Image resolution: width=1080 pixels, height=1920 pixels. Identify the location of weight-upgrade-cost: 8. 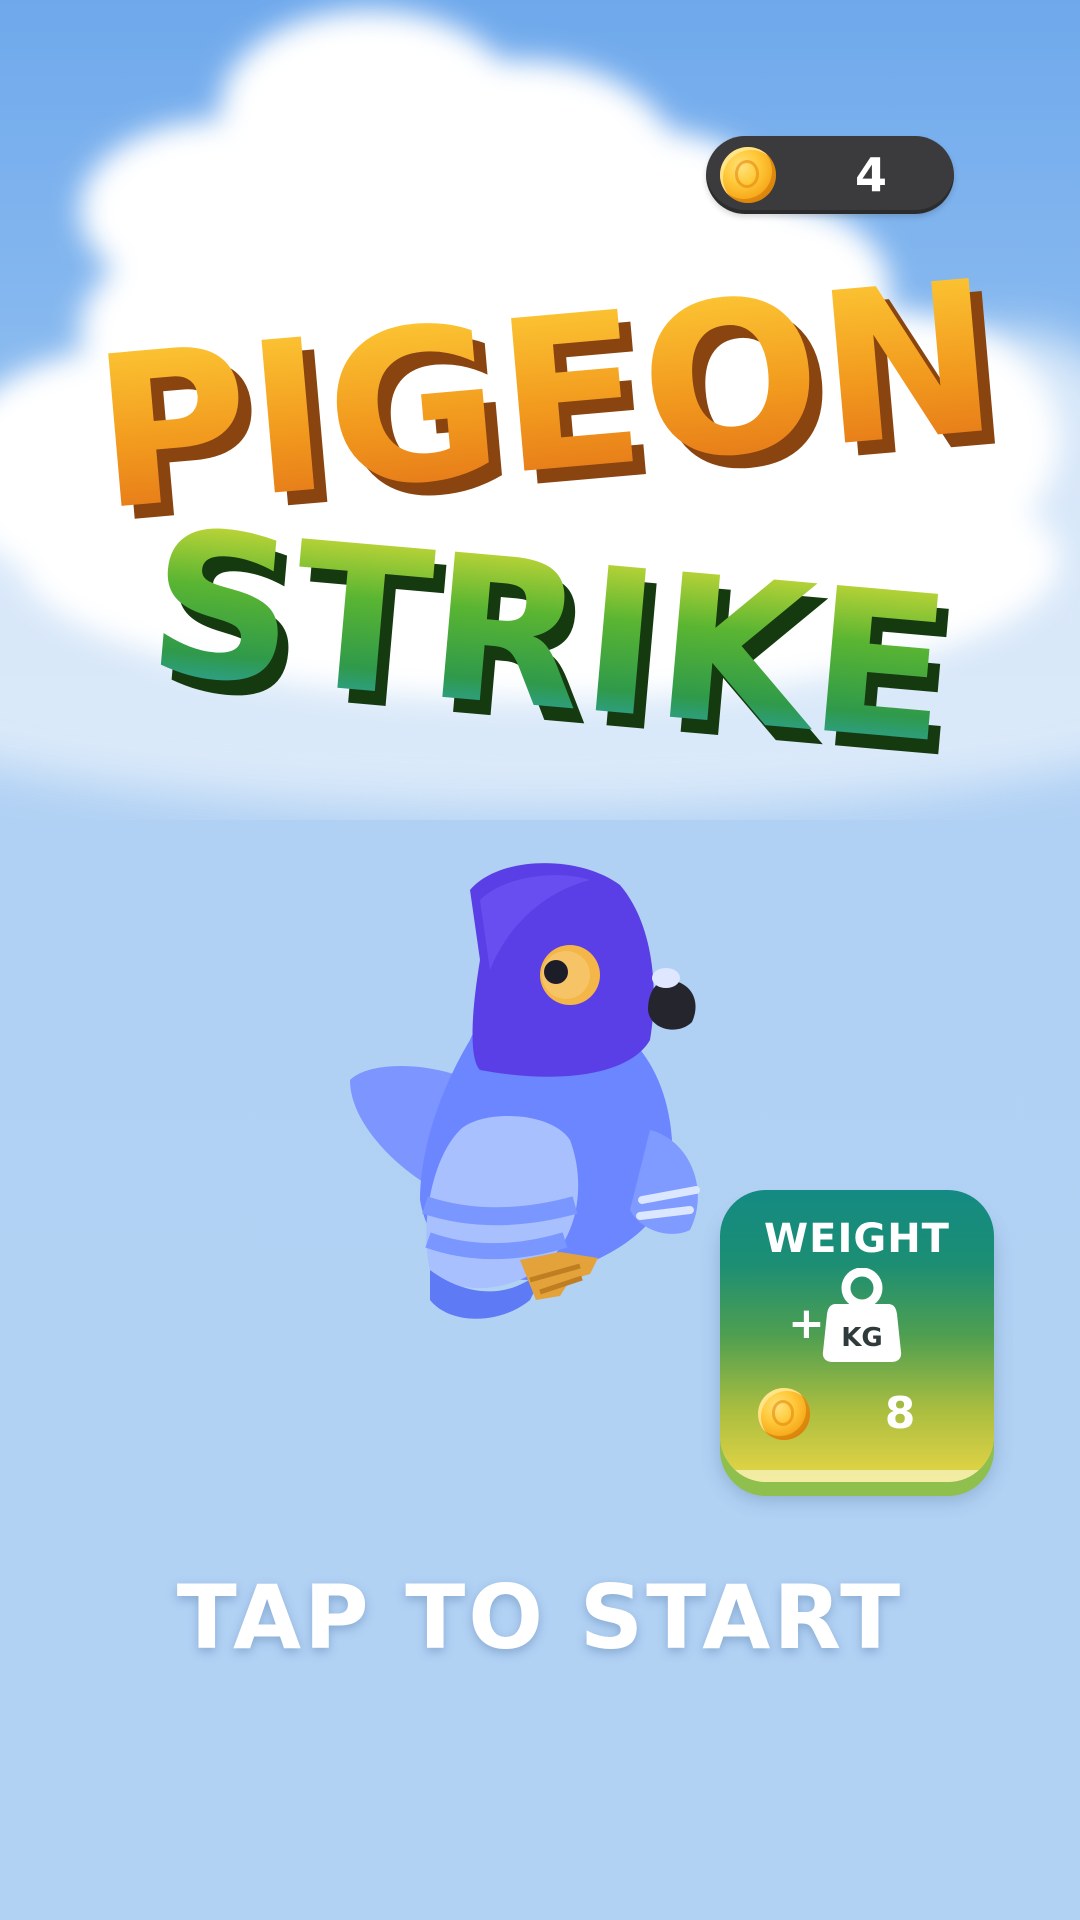
(900, 1413).